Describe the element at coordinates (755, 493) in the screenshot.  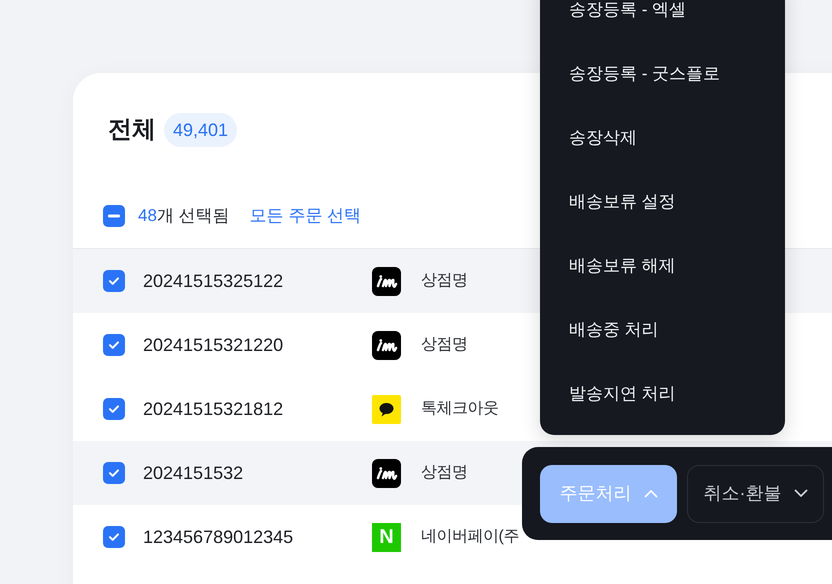
I see `action-button: 취소·환불` at that location.